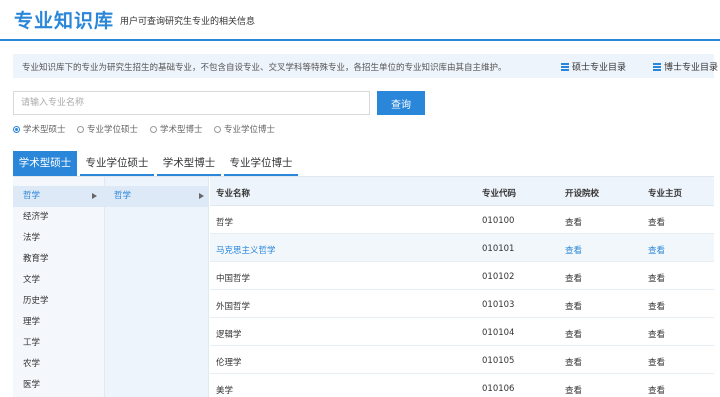 This screenshot has height=397, width=720. What do you see at coordinates (113, 130) in the screenshot?
I see `radio-label: 专业学位硕士` at bounding box center [113, 130].